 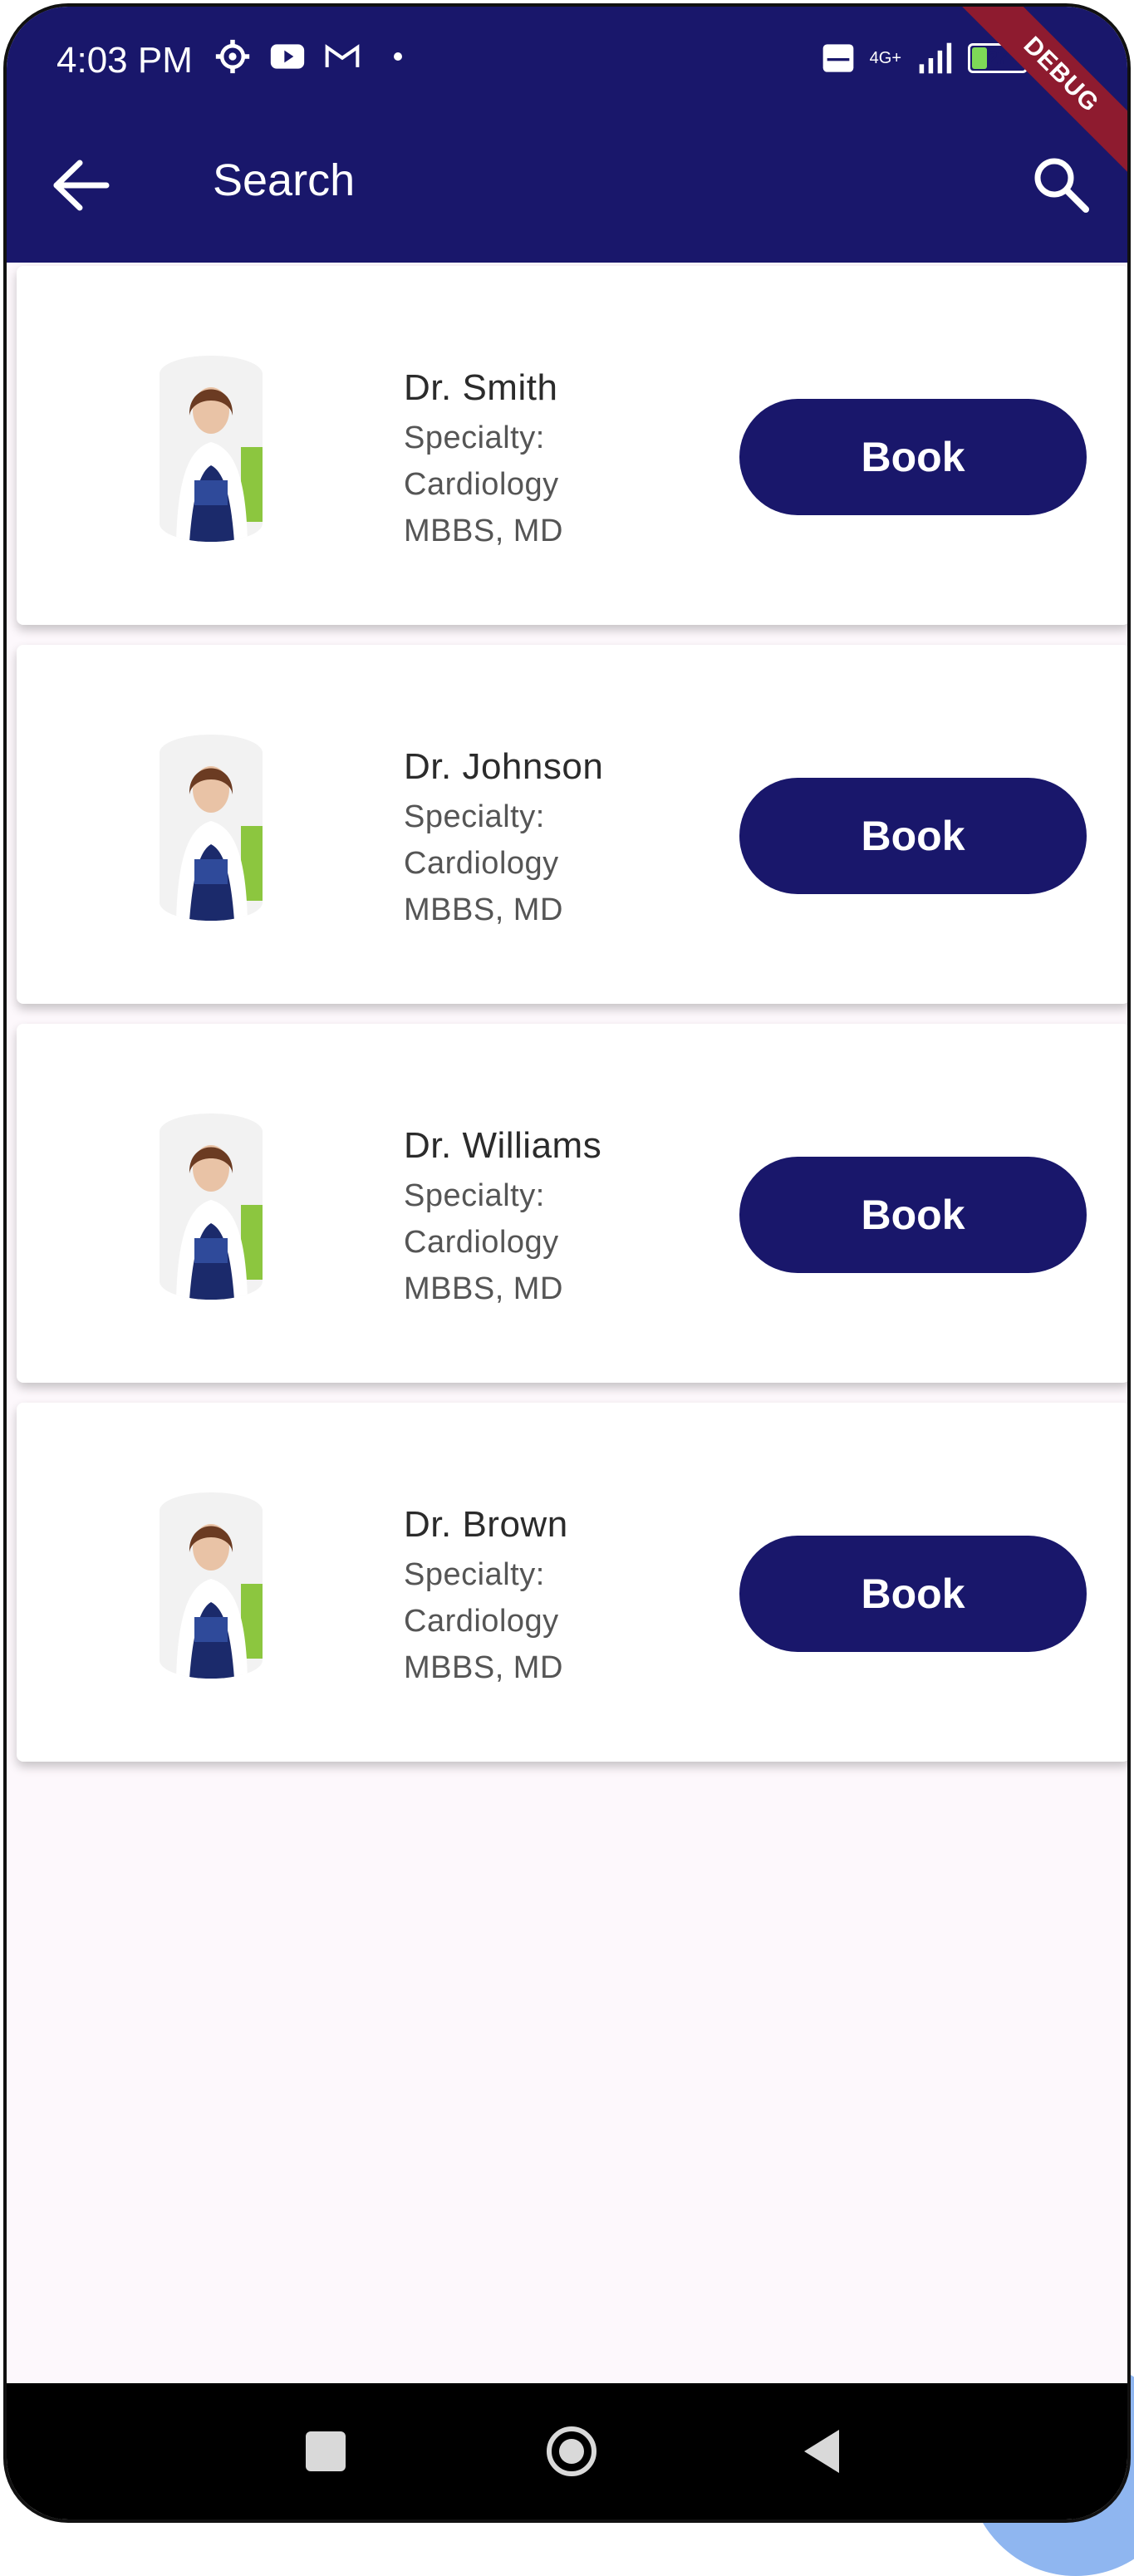 I want to click on doctor-name: Dr. Brown, so click(x=486, y=1524).